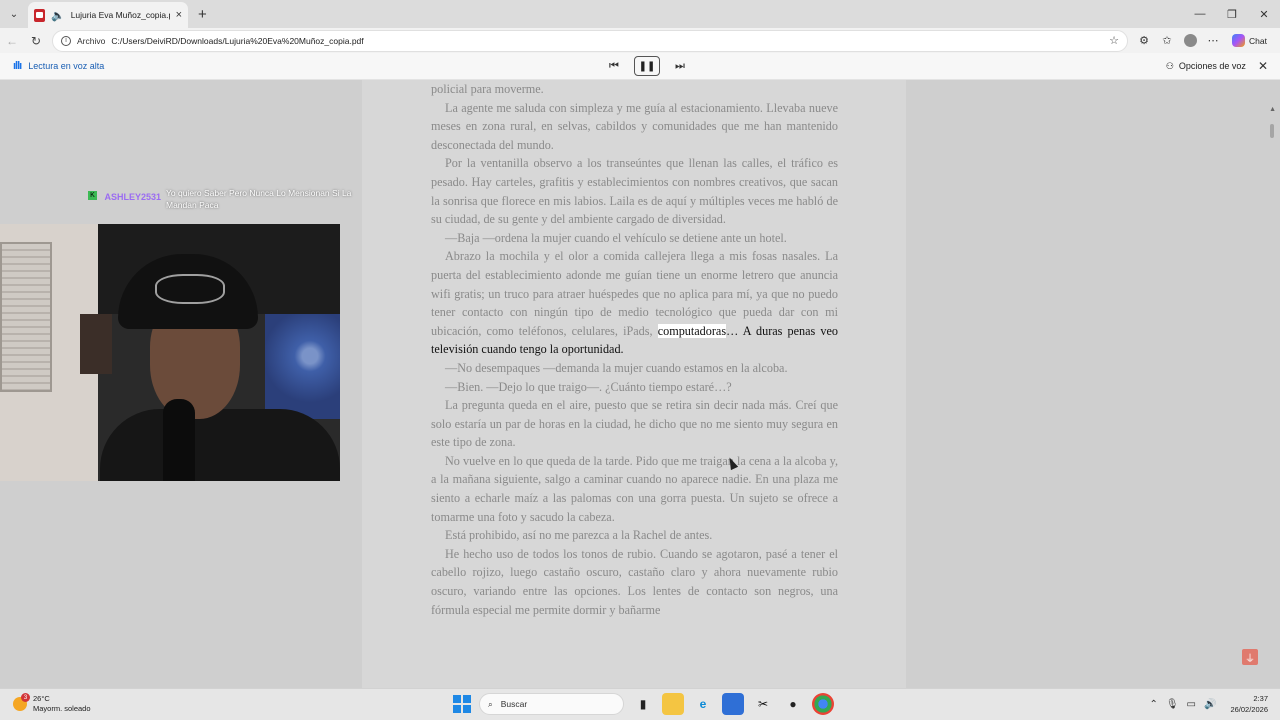 This screenshot has height=720, width=1280. Describe the element at coordinates (823, 704) in the screenshot. I see `chrome-icon` at that location.